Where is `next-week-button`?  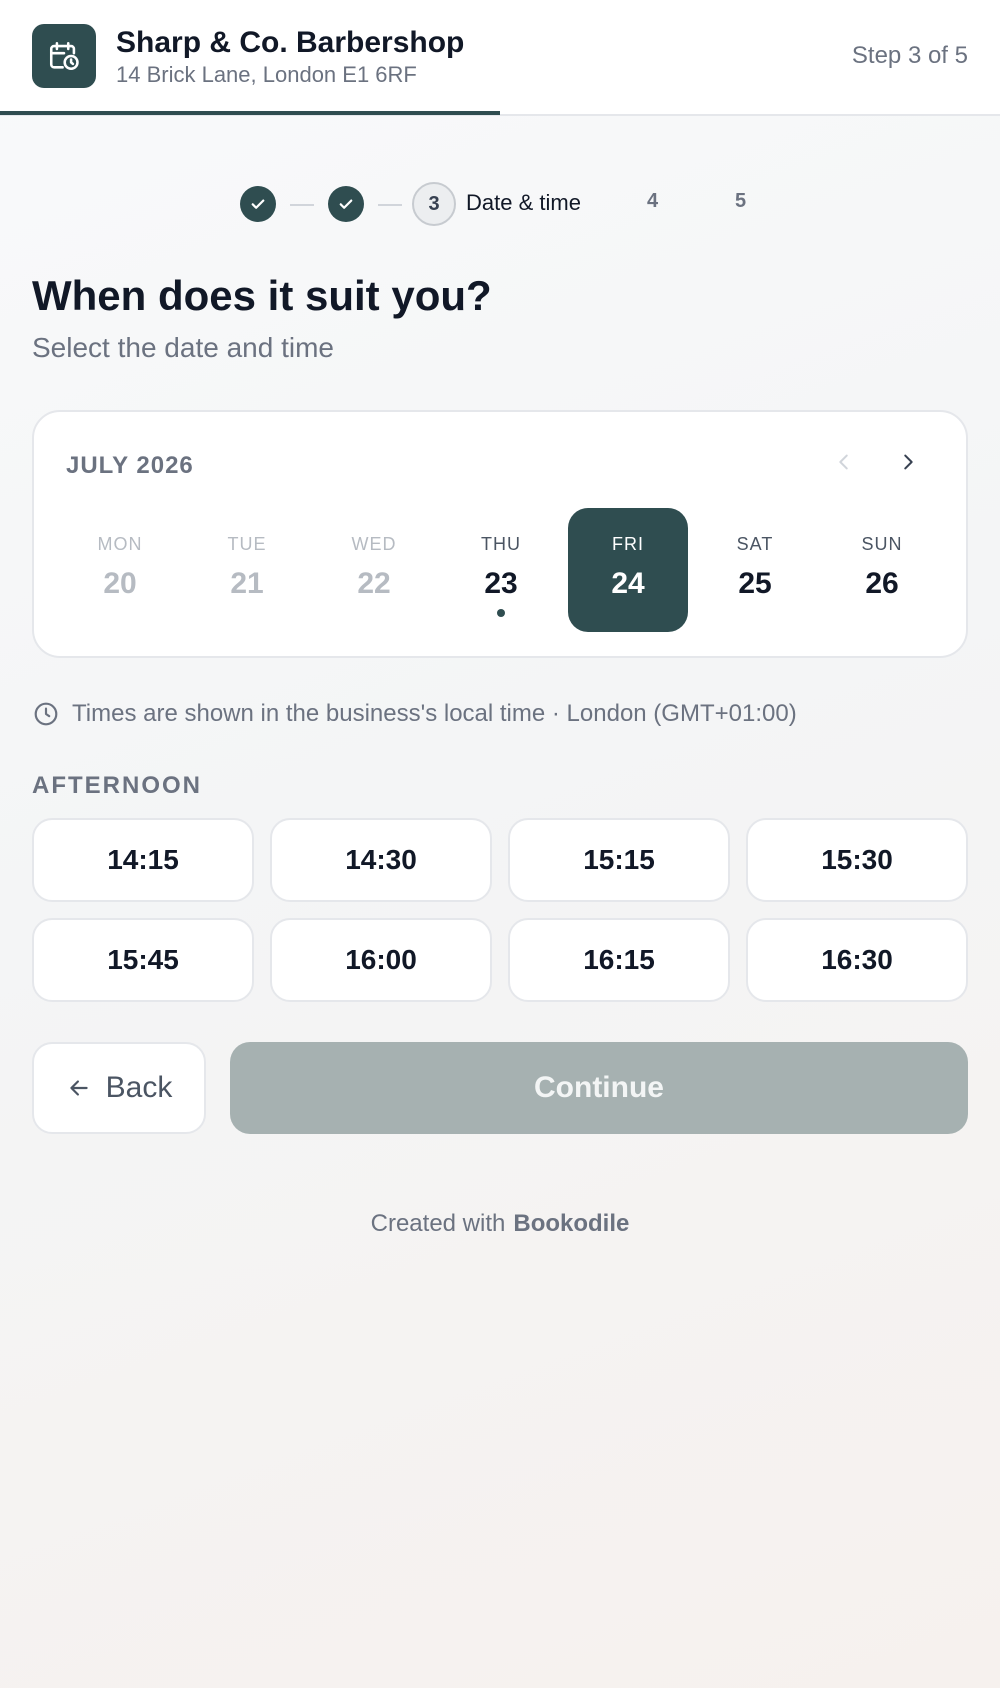
next-week-button is located at coordinates (908, 462).